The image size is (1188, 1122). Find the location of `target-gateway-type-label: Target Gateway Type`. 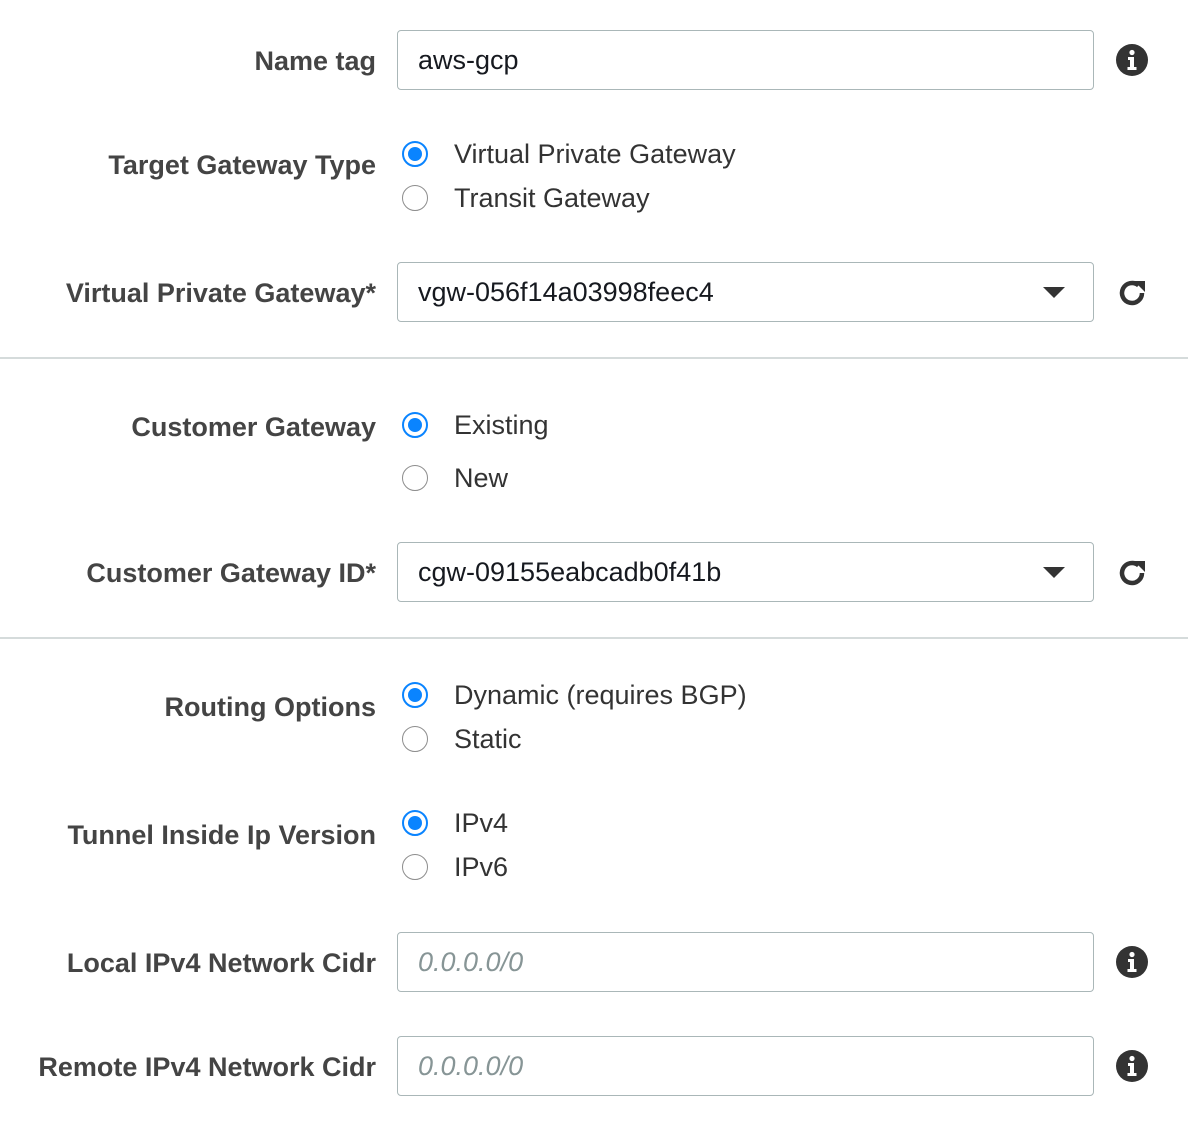

target-gateway-type-label: Target Gateway Type is located at coordinates (242, 165).